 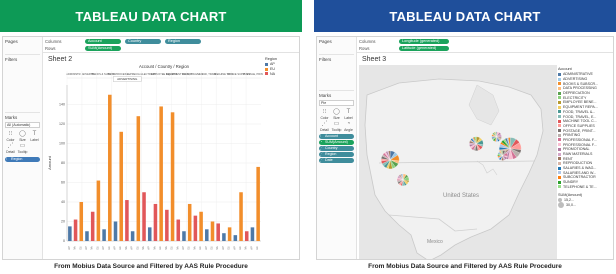 I want to click on column-pill-region: Region, so click(x=183, y=41).